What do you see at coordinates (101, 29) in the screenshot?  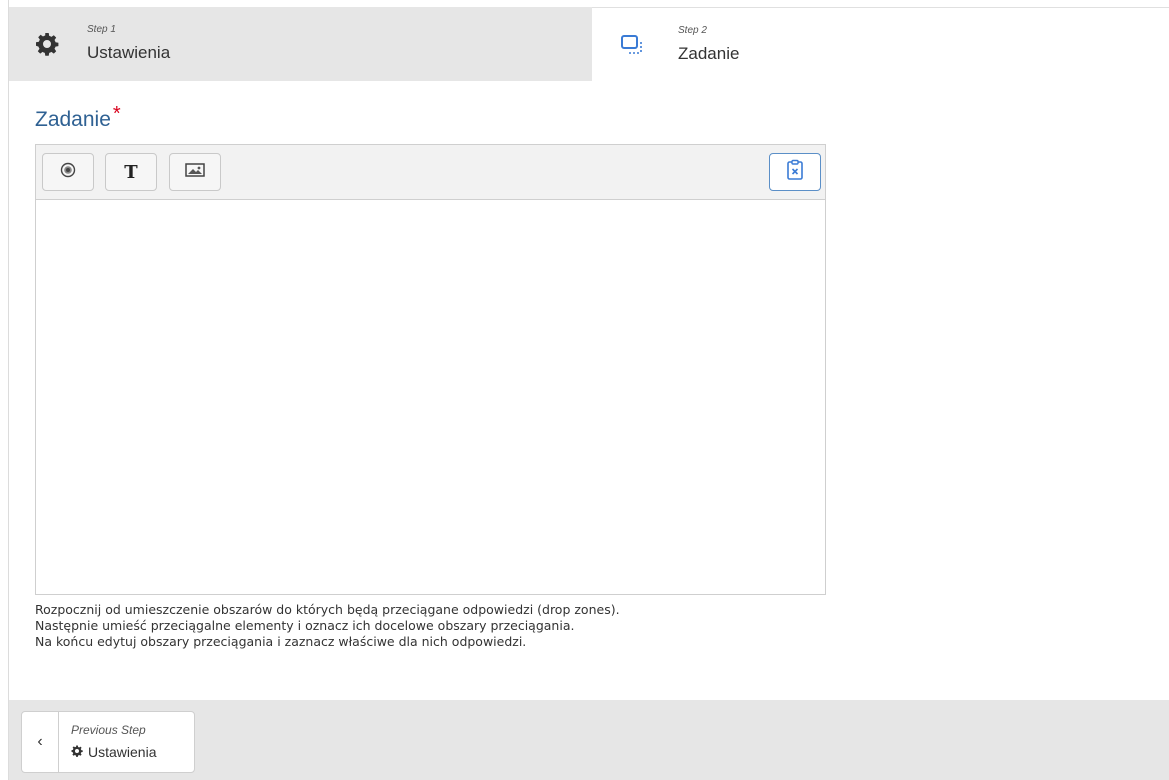 I see `step-number: Step 1` at bounding box center [101, 29].